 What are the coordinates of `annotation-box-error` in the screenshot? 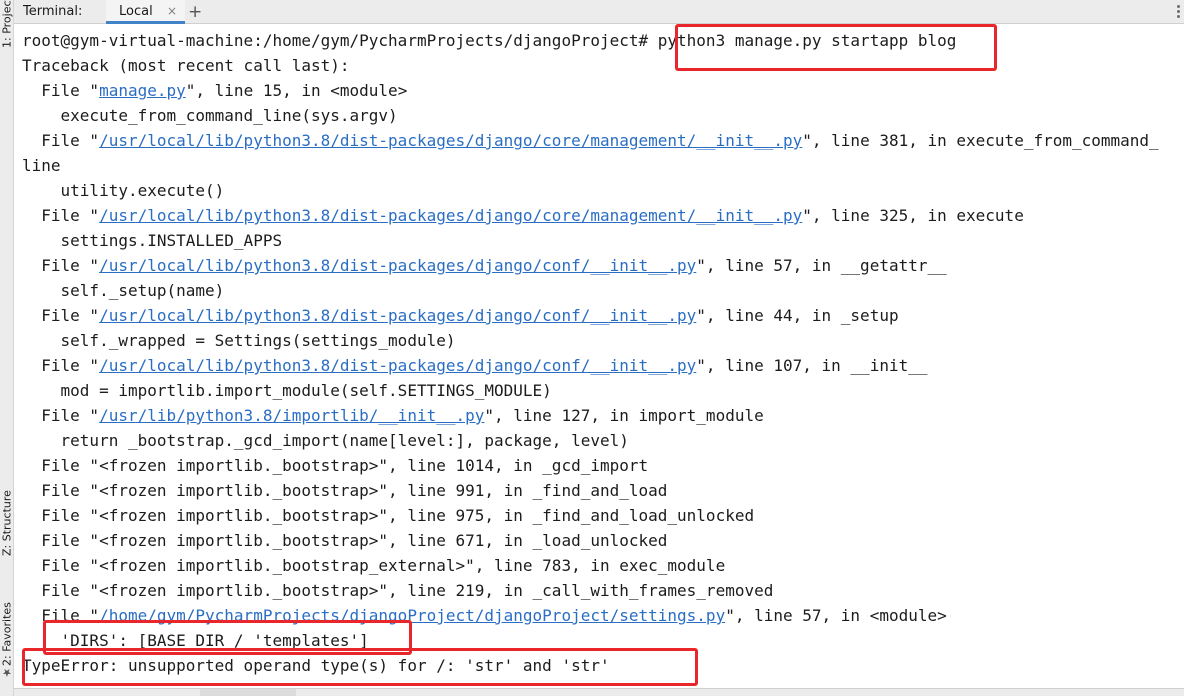 It's located at (360, 667).